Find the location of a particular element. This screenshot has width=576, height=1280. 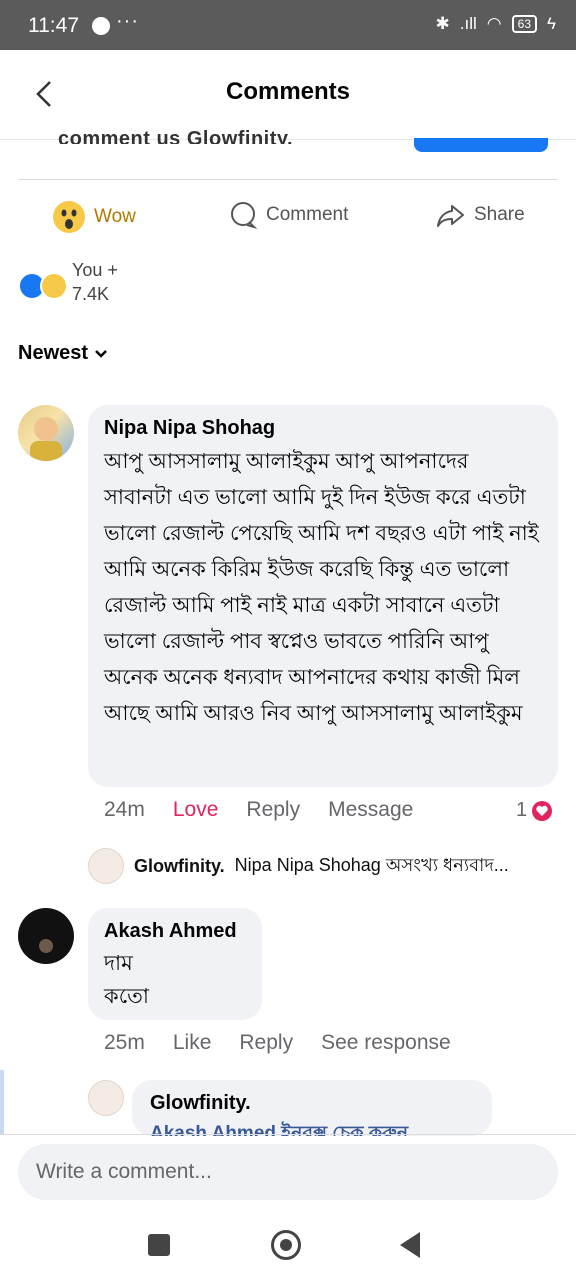

reaction-icons is located at coordinates (43, 289).